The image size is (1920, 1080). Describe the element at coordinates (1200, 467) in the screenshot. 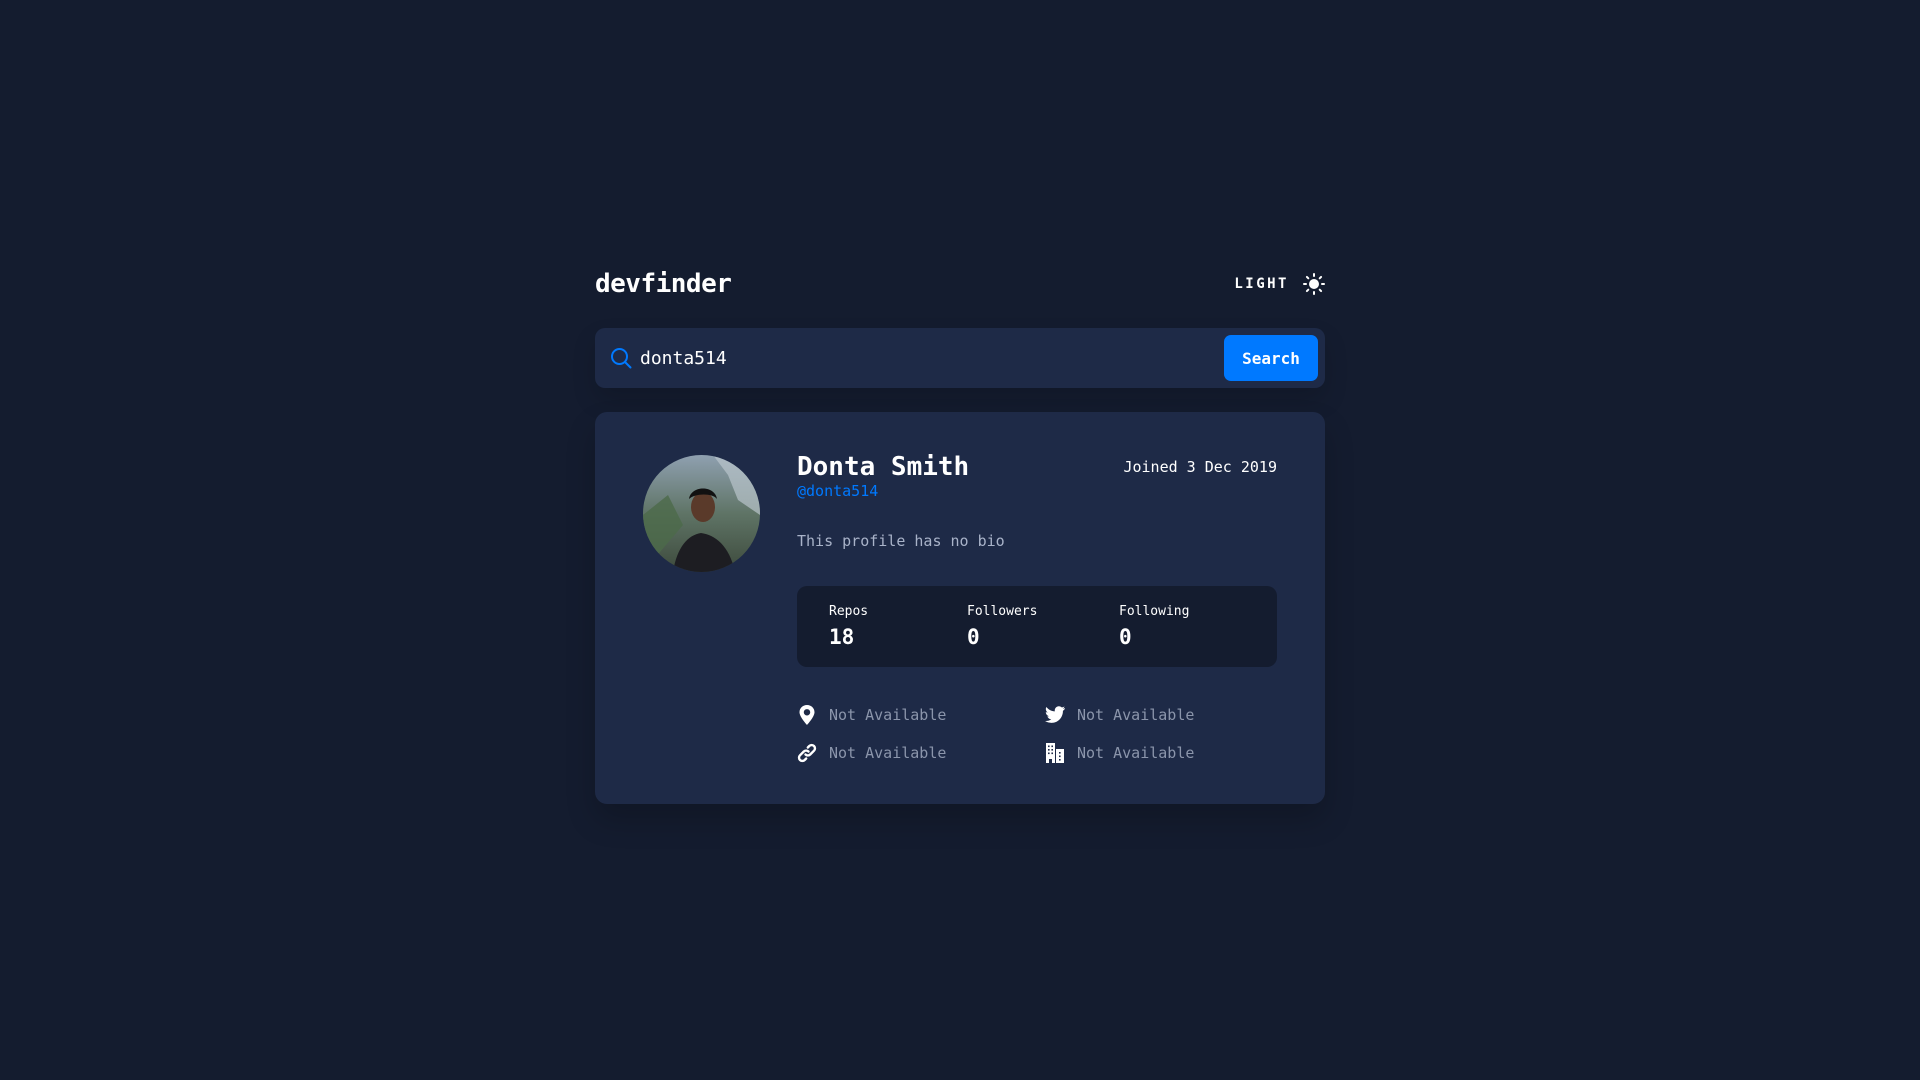

I see `joined-date: Joined 3 Dec 2019` at that location.